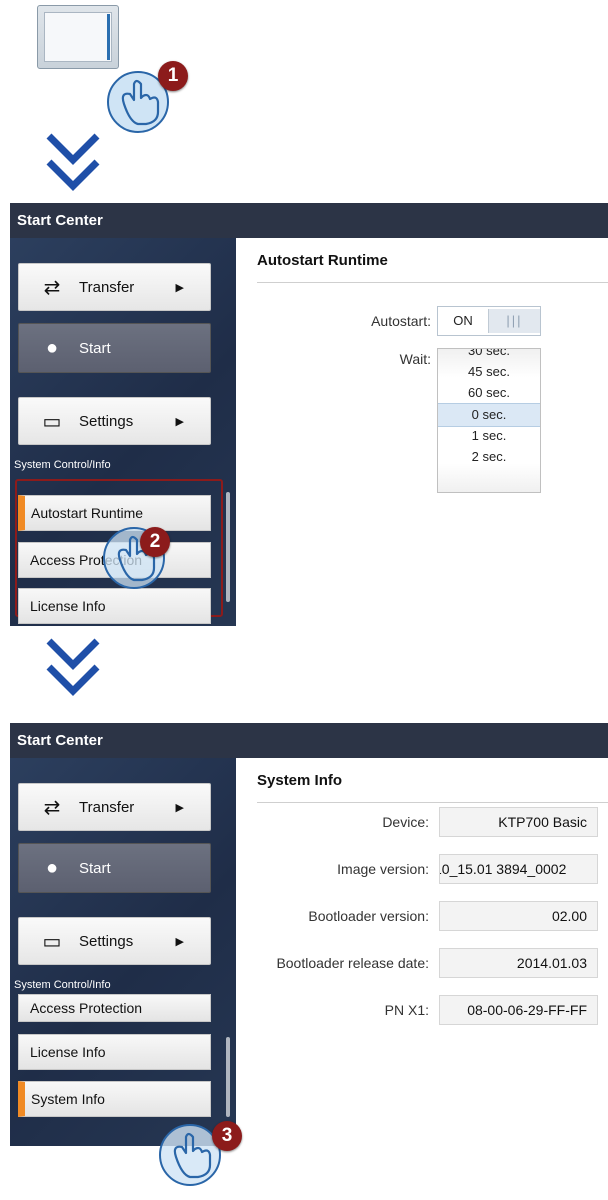 The width and height of the screenshot is (608, 1200). Describe the element at coordinates (514, 321) in the screenshot. I see `toggle-knob: |||` at that location.